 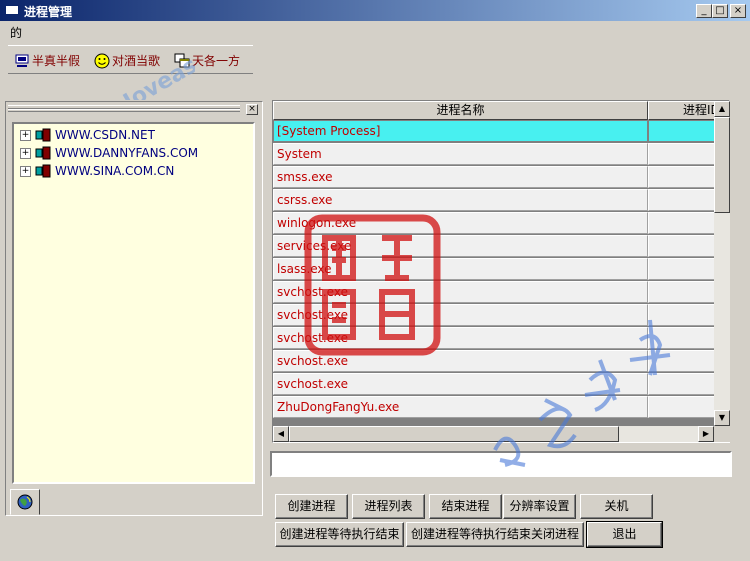 I want to click on tree-node: + WWW.DANNYFANS.COM, so click(x=109, y=153).